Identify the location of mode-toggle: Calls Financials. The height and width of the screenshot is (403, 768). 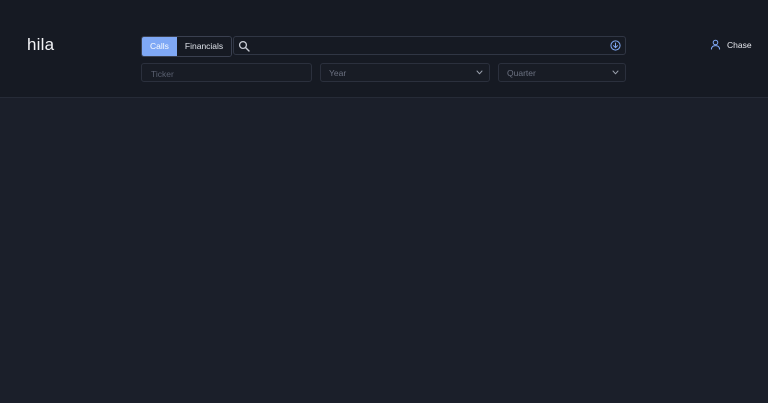
(187, 46).